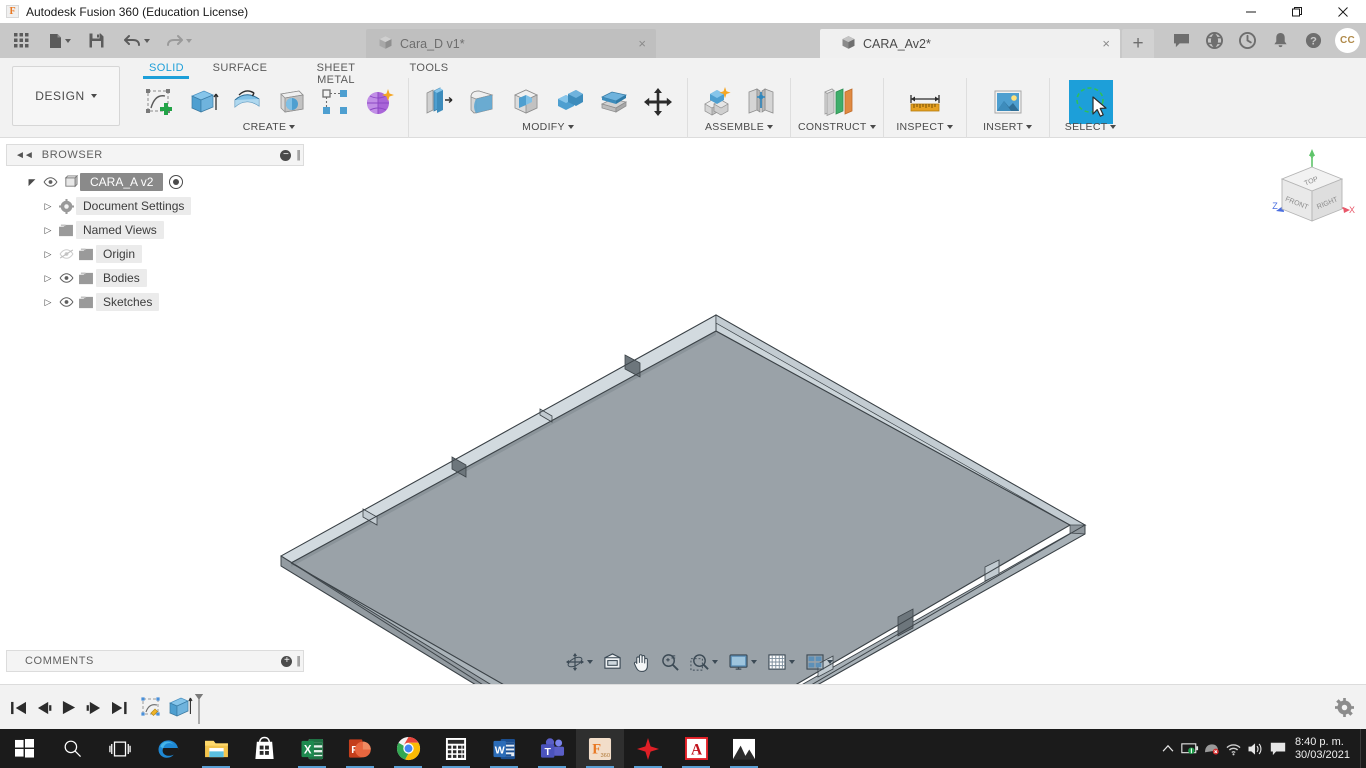  Describe the element at coordinates (511, 43) in the screenshot. I see `document-tab-1: Cara_D v1* ×` at that location.